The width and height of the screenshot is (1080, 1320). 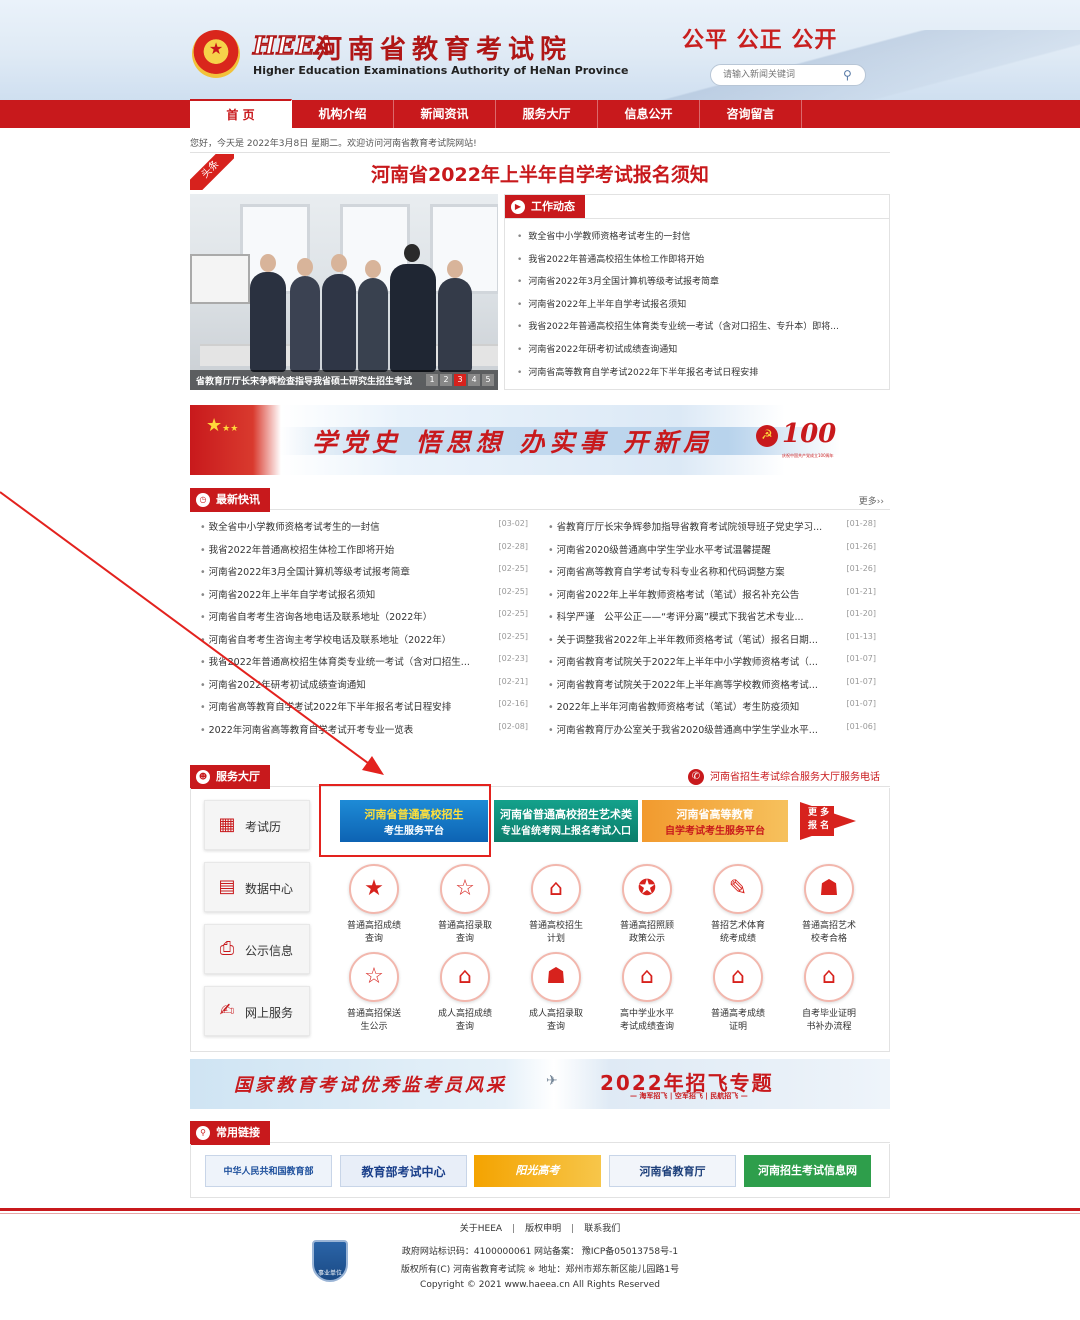 I want to click on list-item: 关于调整我省2022年上半年教师资格考试（笔试）报名日期...[01-13], so click(x=712, y=643).